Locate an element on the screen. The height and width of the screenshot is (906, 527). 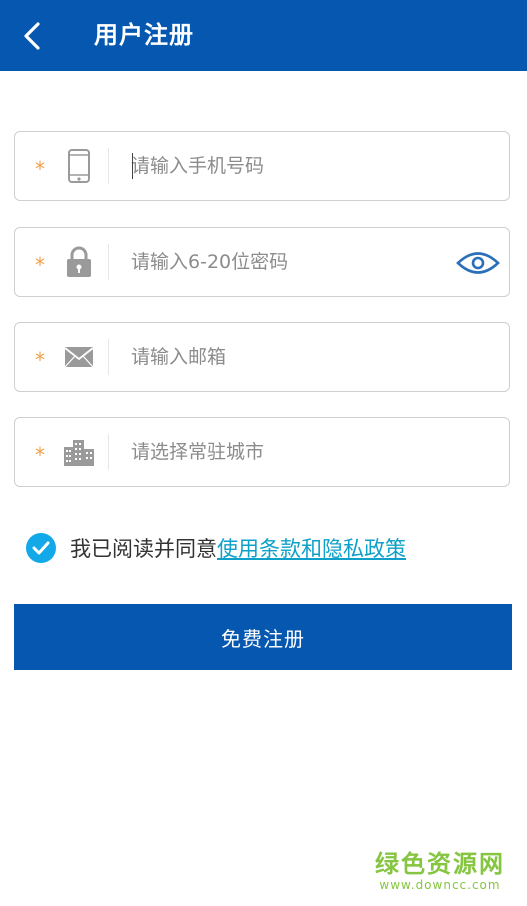
app-header: 用户注册 is located at coordinates (263, 35).